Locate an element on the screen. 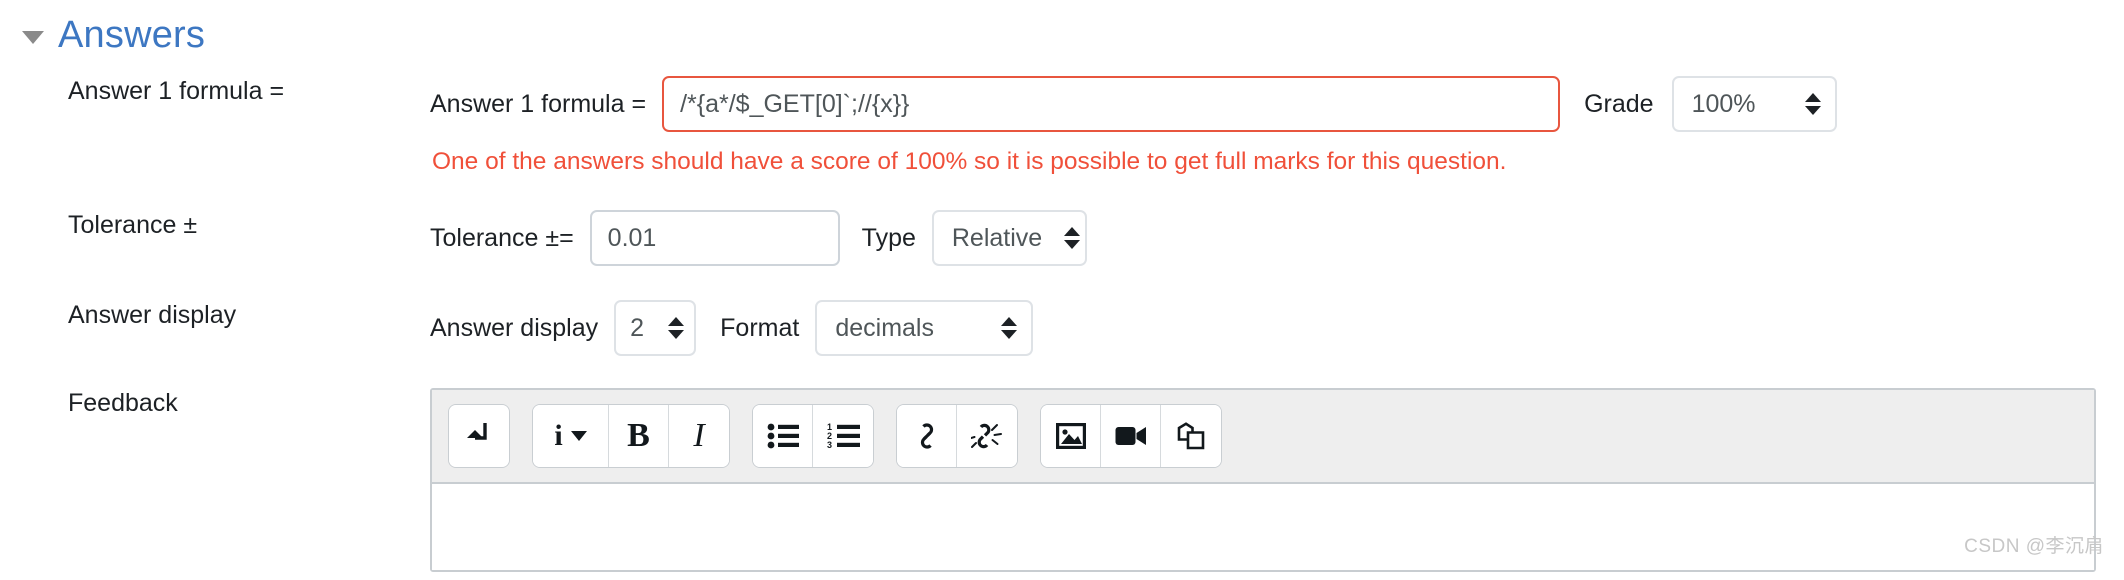 This screenshot has height=580, width=2124. italic-button: I is located at coordinates (699, 436).